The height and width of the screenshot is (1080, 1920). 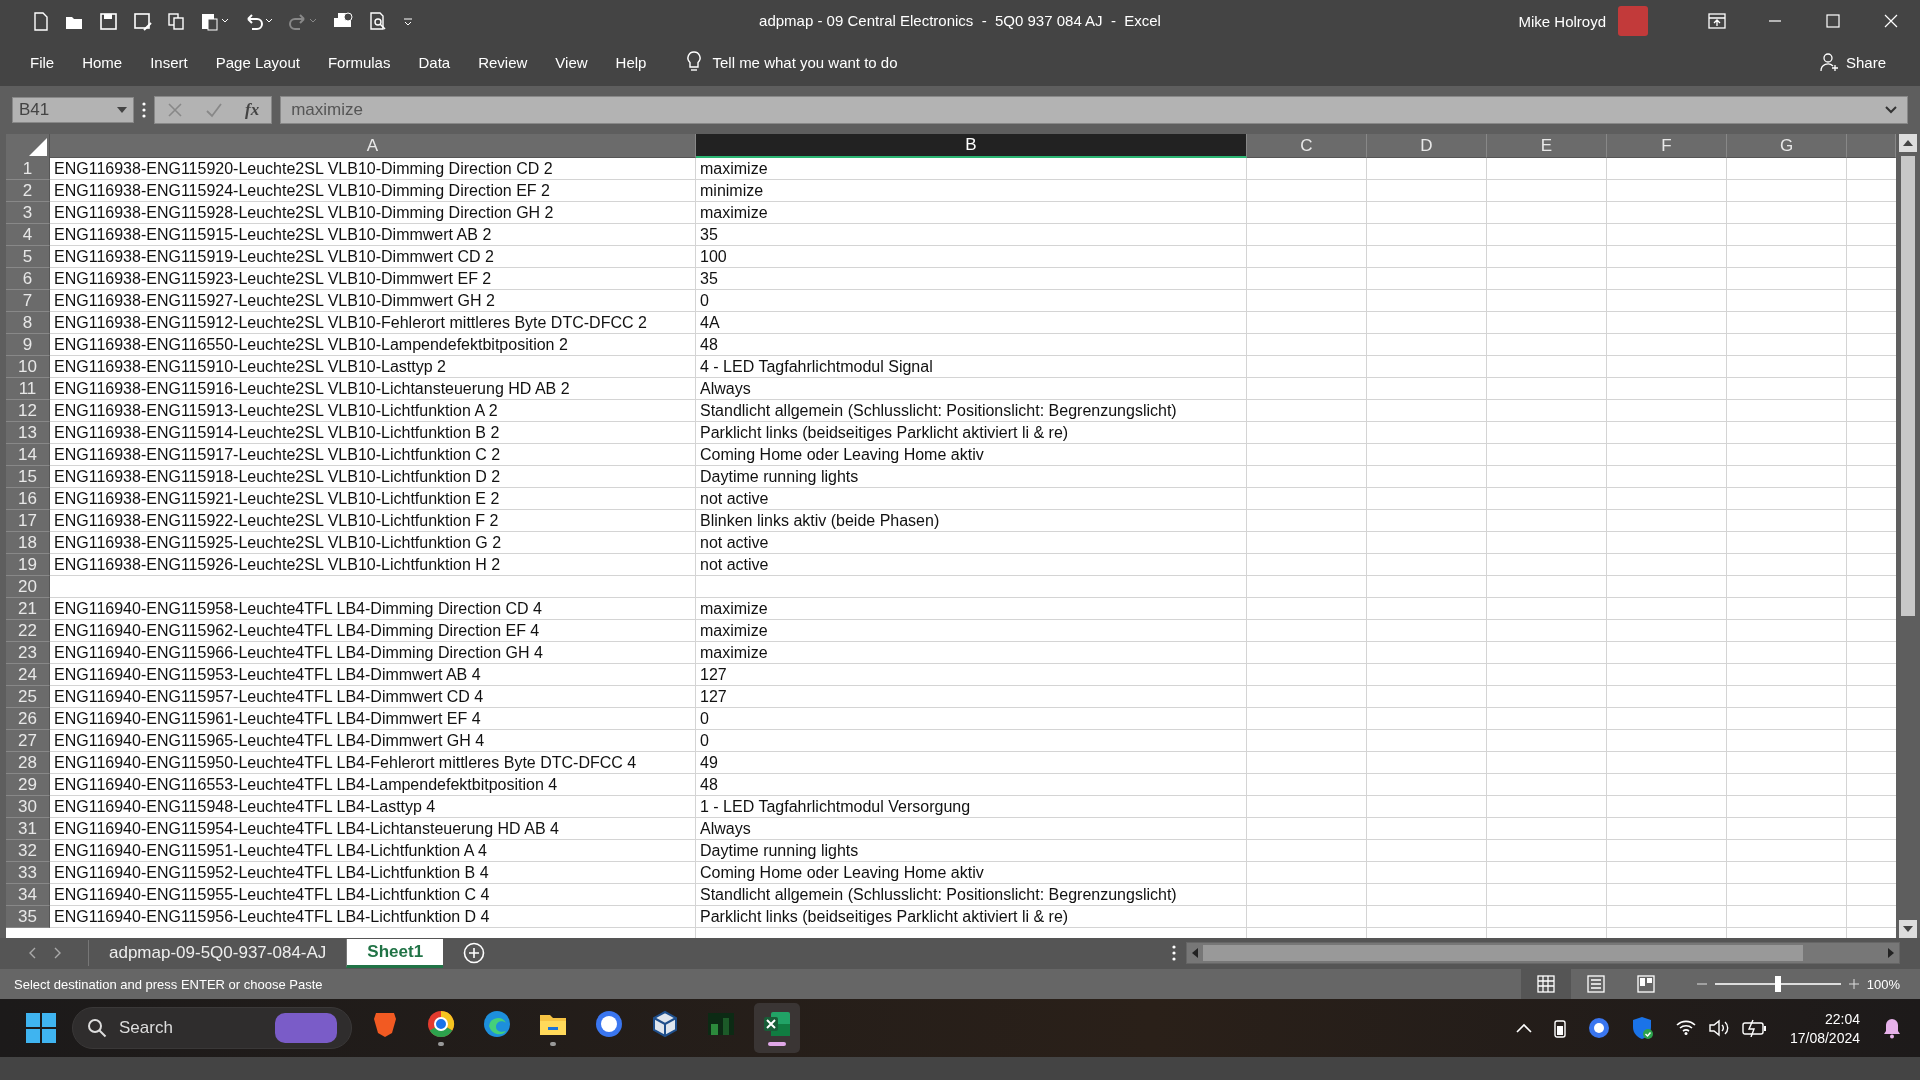 I want to click on row-header: 15, so click(x=28, y=477).